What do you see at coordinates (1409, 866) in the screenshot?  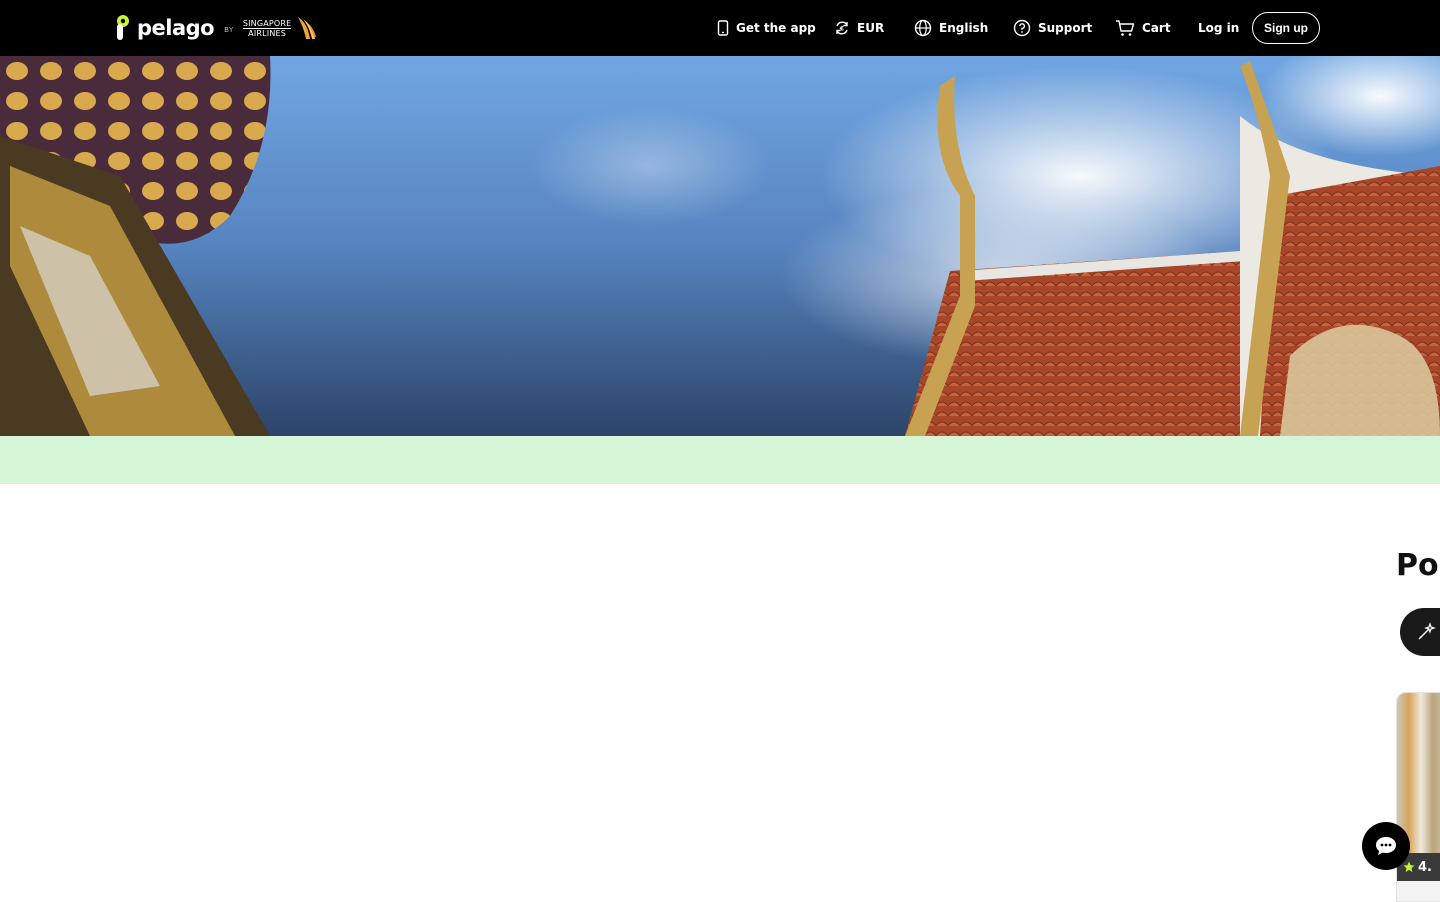 I see `star-icon` at bounding box center [1409, 866].